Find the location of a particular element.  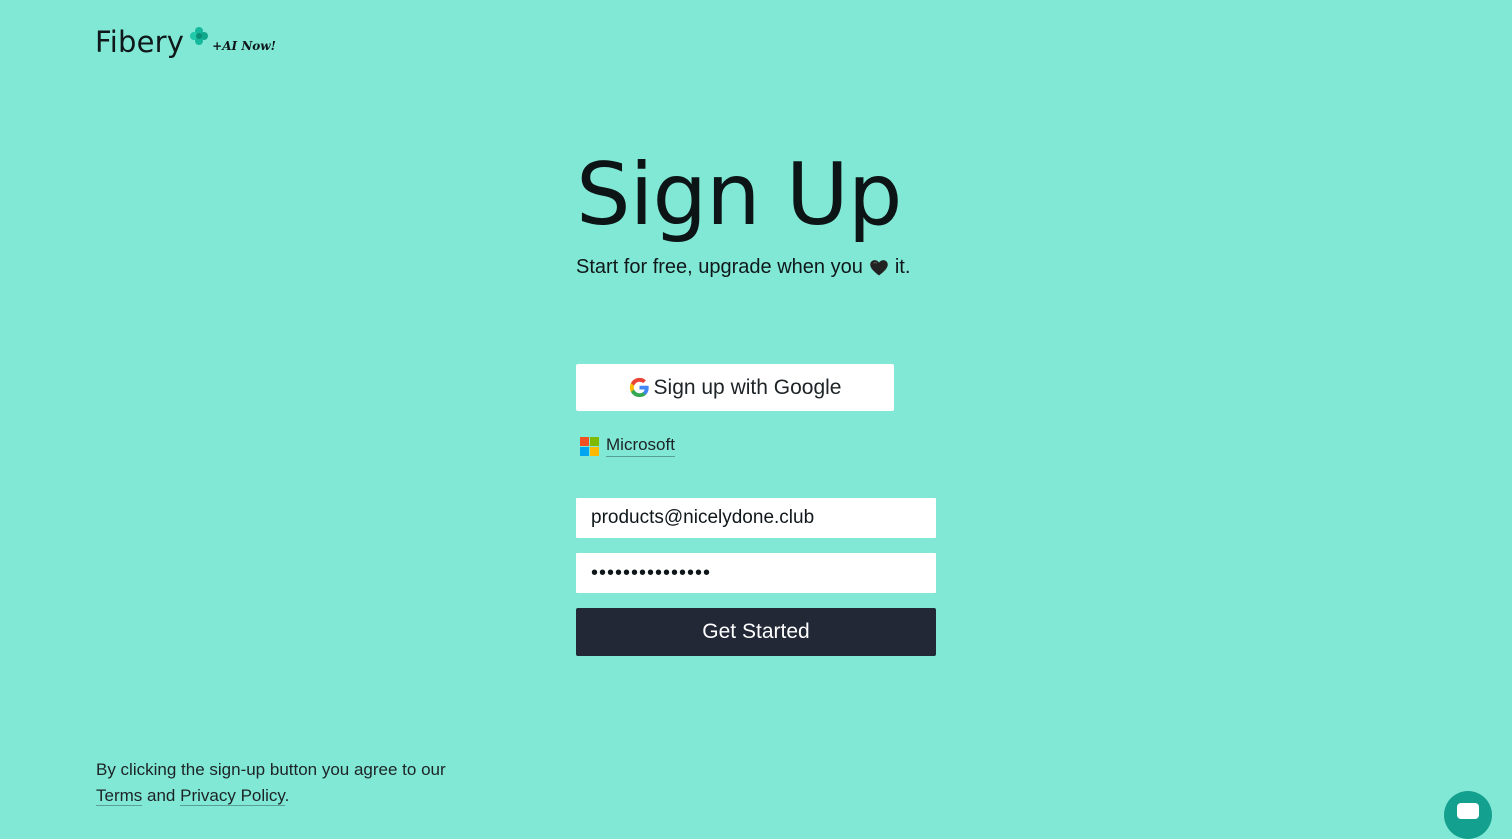

password-field is located at coordinates (756, 573).